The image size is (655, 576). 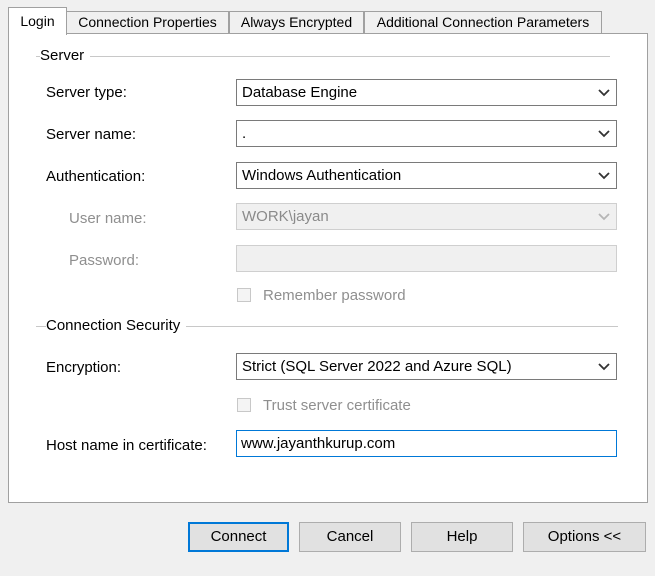 What do you see at coordinates (300, 92) in the screenshot?
I see `server-type-value: Database Engine` at bounding box center [300, 92].